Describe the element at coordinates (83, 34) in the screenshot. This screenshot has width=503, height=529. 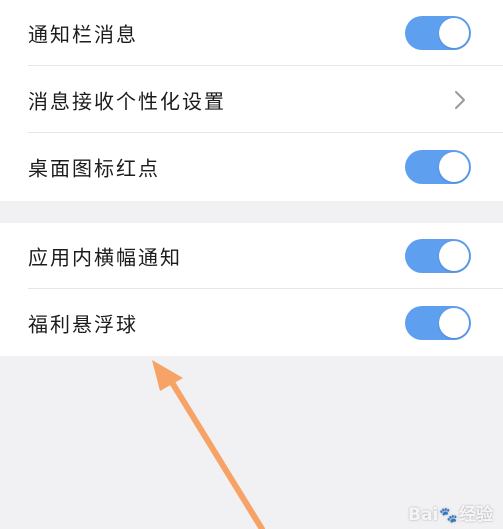
I see `setting-label: 通知栏消息` at that location.